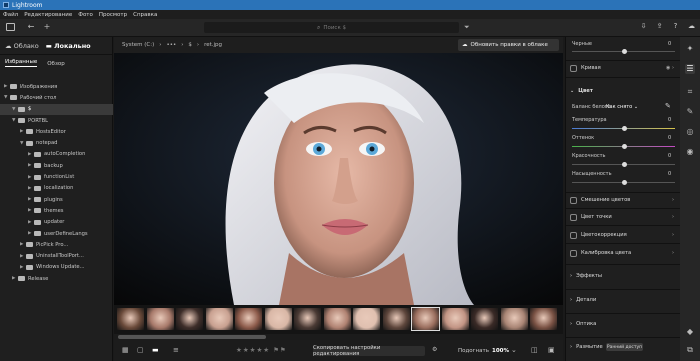 The image size is (700, 361). Describe the element at coordinates (138, 45) in the screenshot. I see `breadcrumb-drive: System (C:)` at that location.